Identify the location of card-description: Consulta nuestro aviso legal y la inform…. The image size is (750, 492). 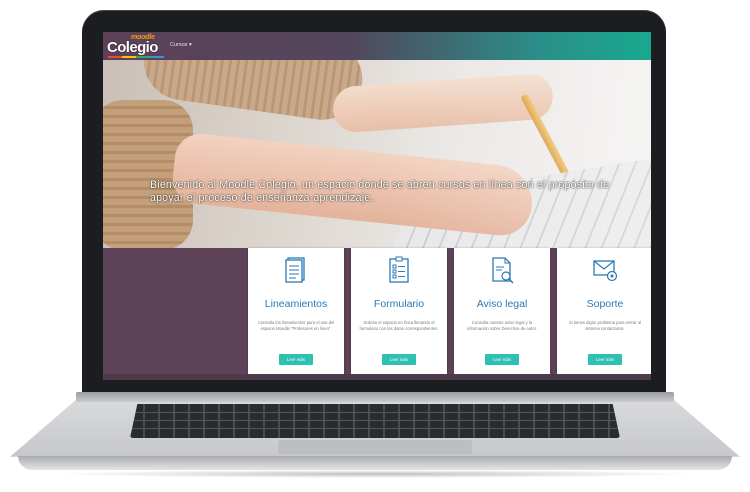
(502, 325).